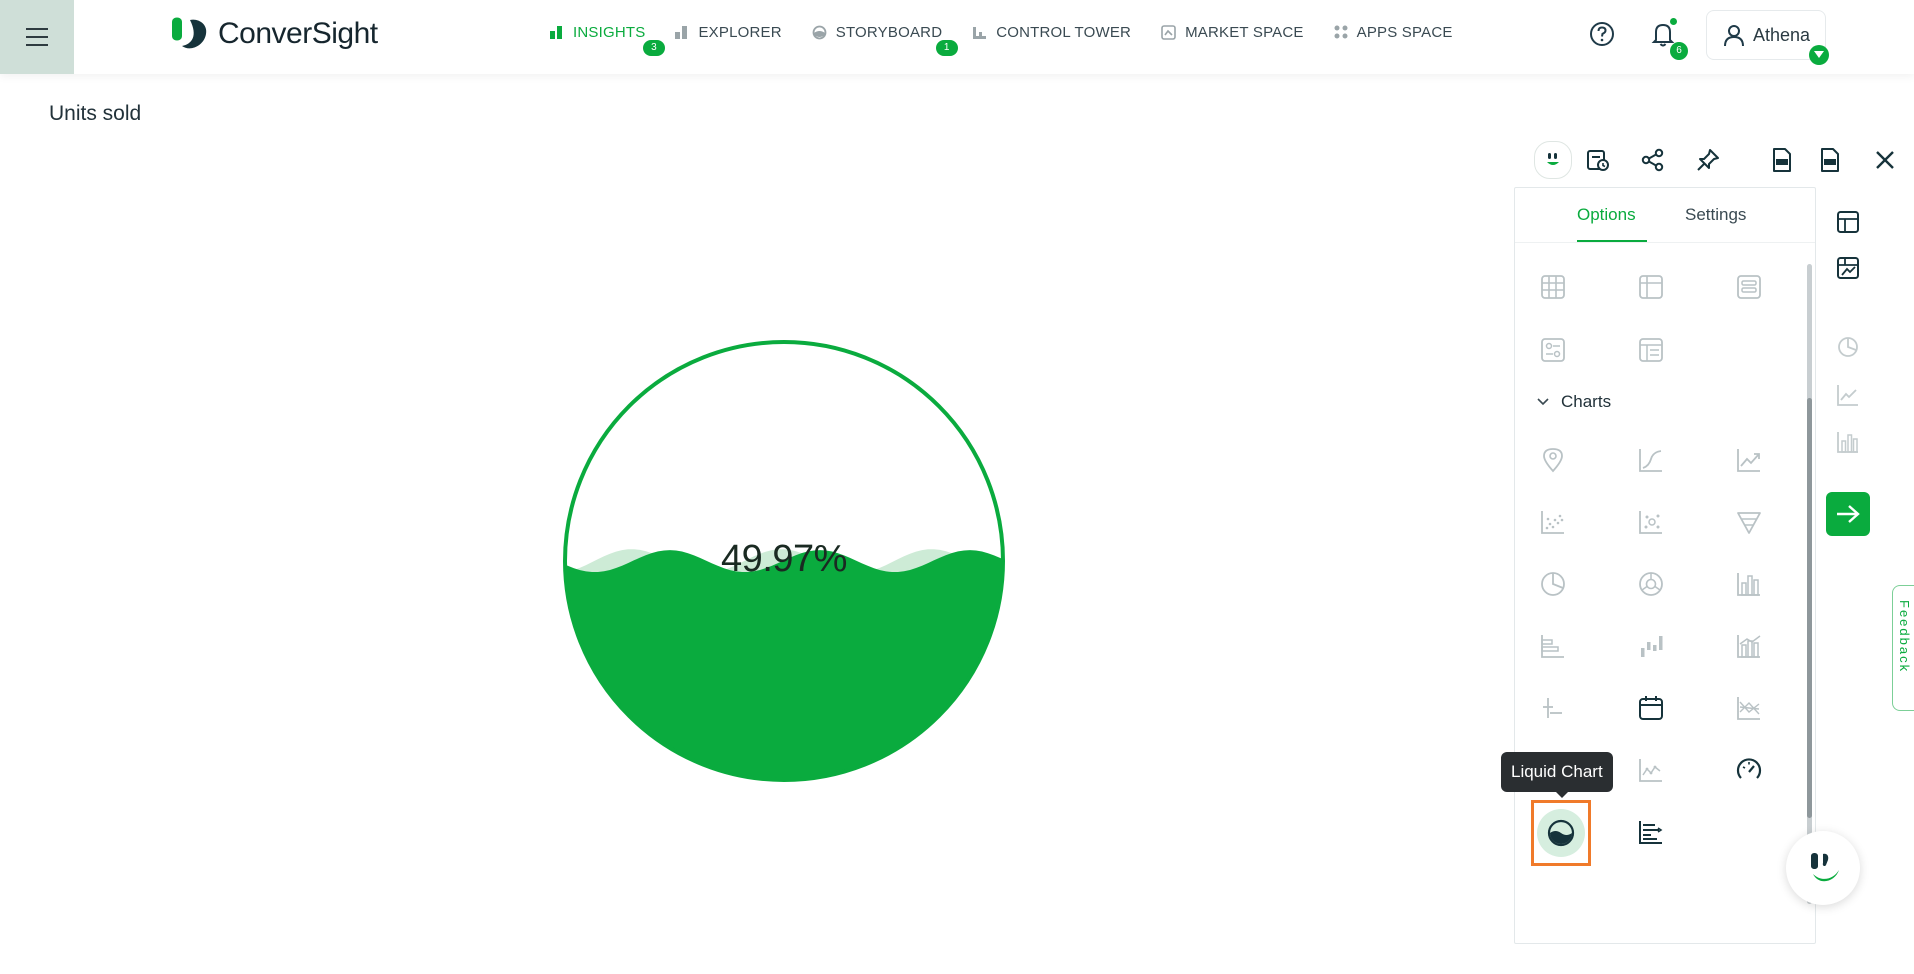  What do you see at coordinates (1749, 460) in the screenshot?
I see `trend-line-chart-option` at bounding box center [1749, 460].